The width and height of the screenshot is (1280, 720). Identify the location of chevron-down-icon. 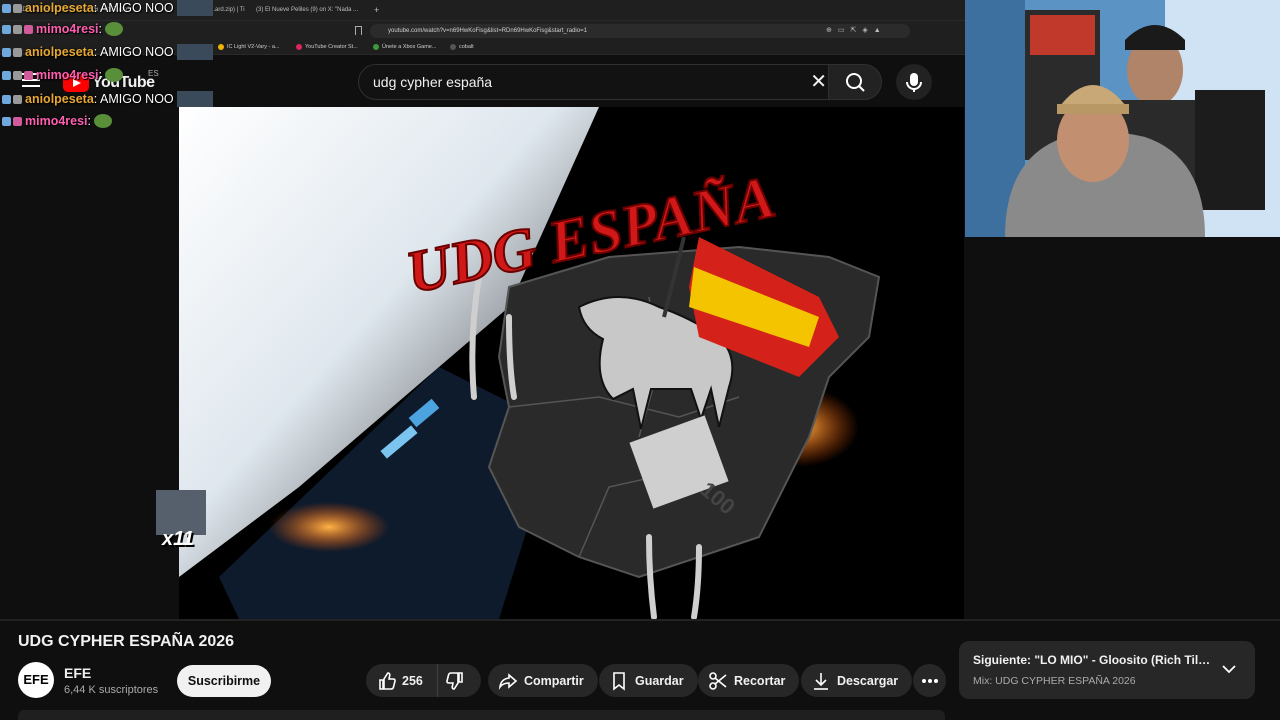
(1229, 669).